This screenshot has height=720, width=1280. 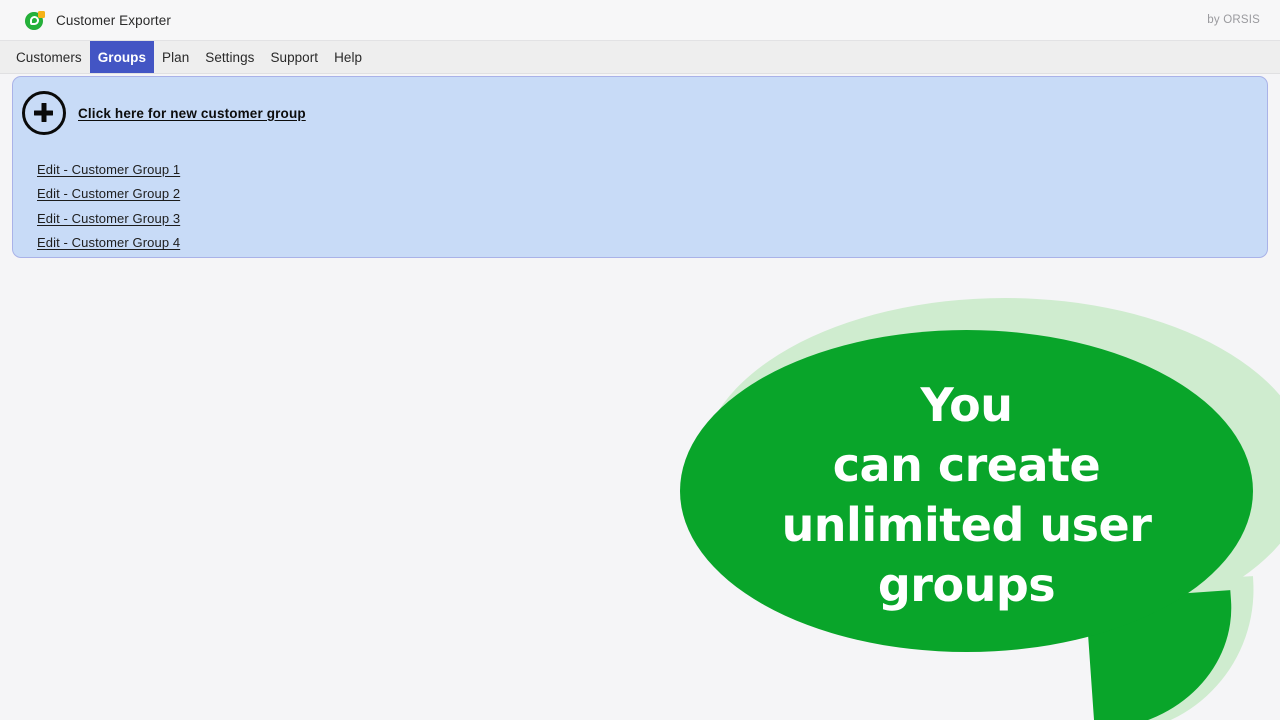 I want to click on new-customer-group-link: Click here for new customer group, so click(x=192, y=113).